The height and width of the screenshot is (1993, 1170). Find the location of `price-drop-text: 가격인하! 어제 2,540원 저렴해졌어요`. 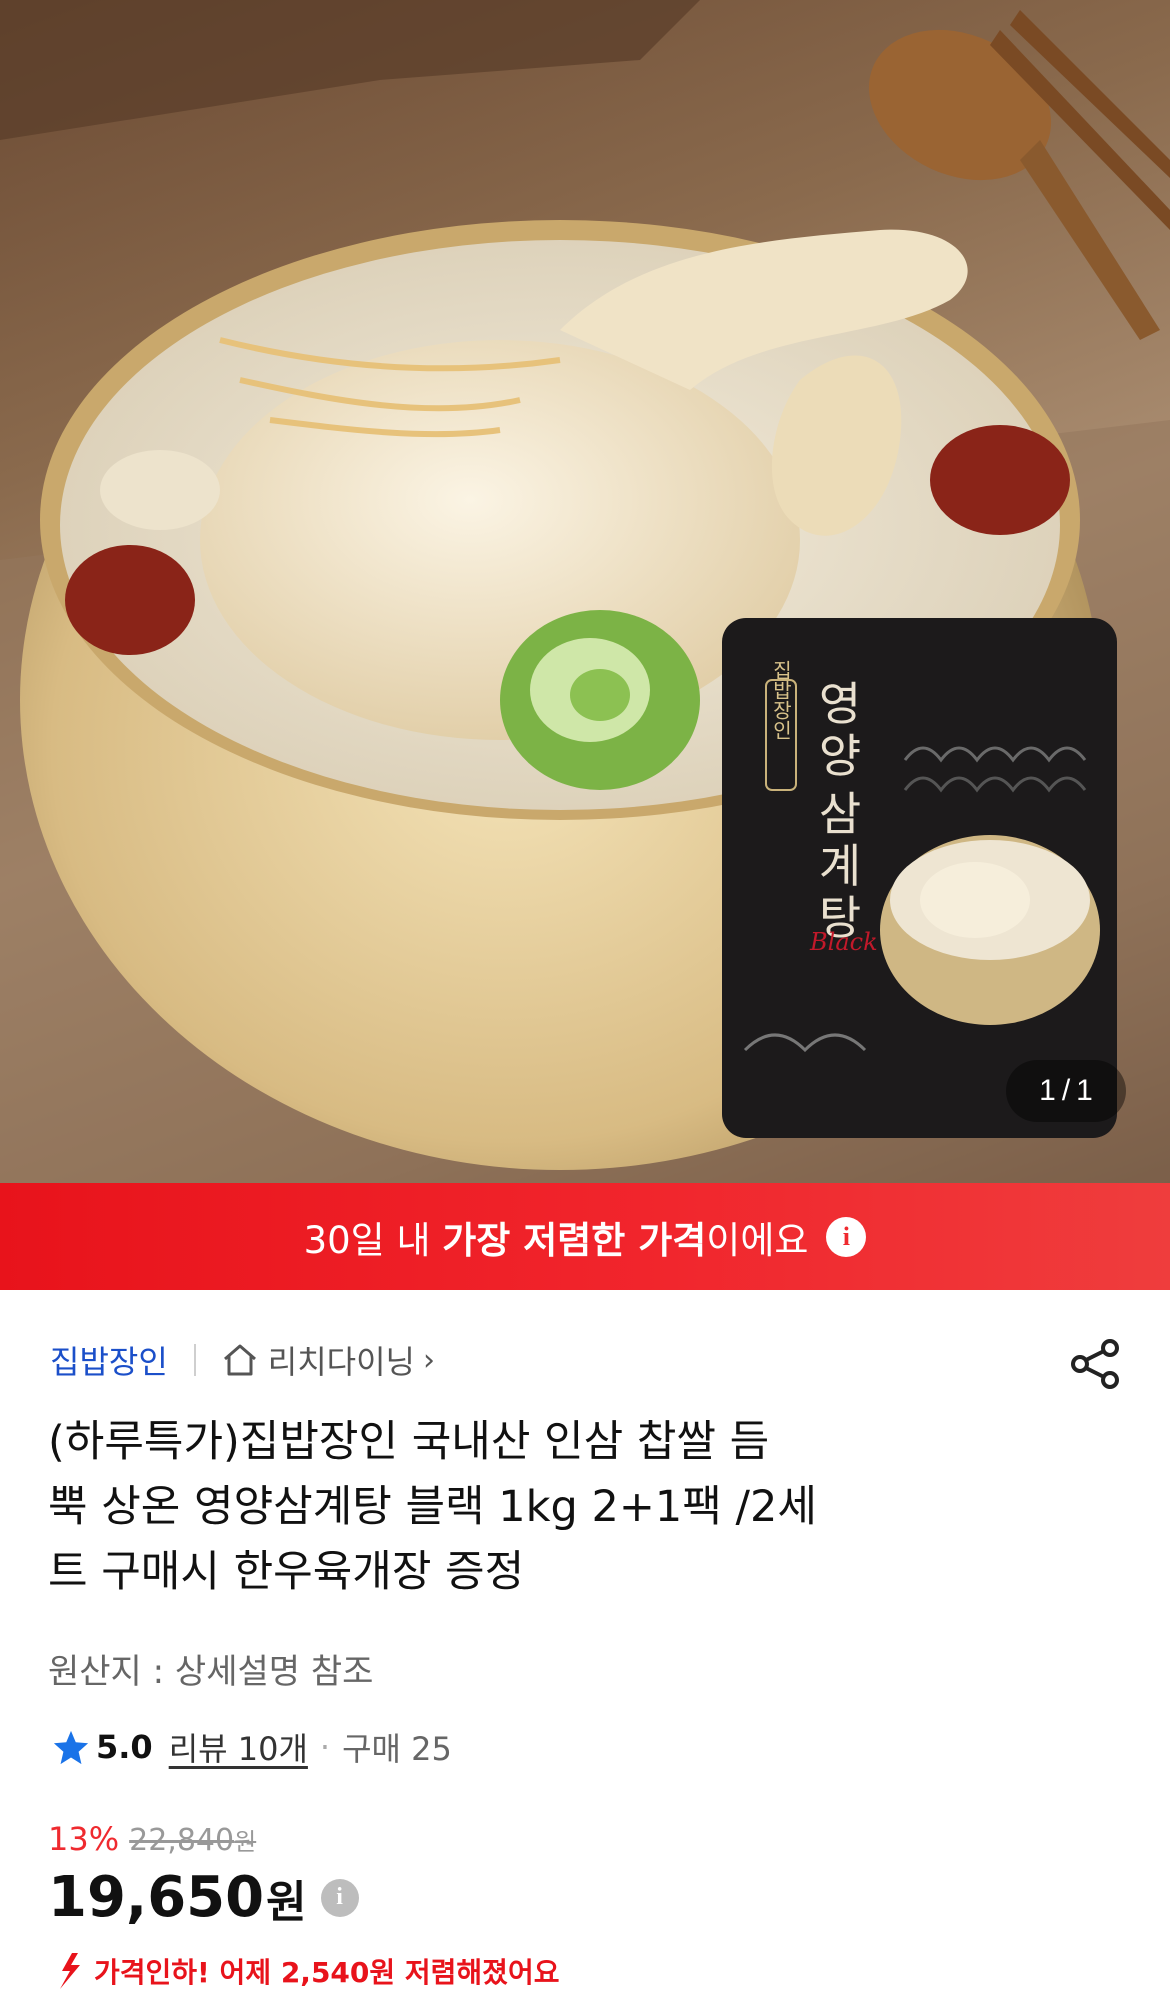

price-drop-text: 가격인하! 어제 2,540원 저렴해졌어요 is located at coordinates (327, 1972).